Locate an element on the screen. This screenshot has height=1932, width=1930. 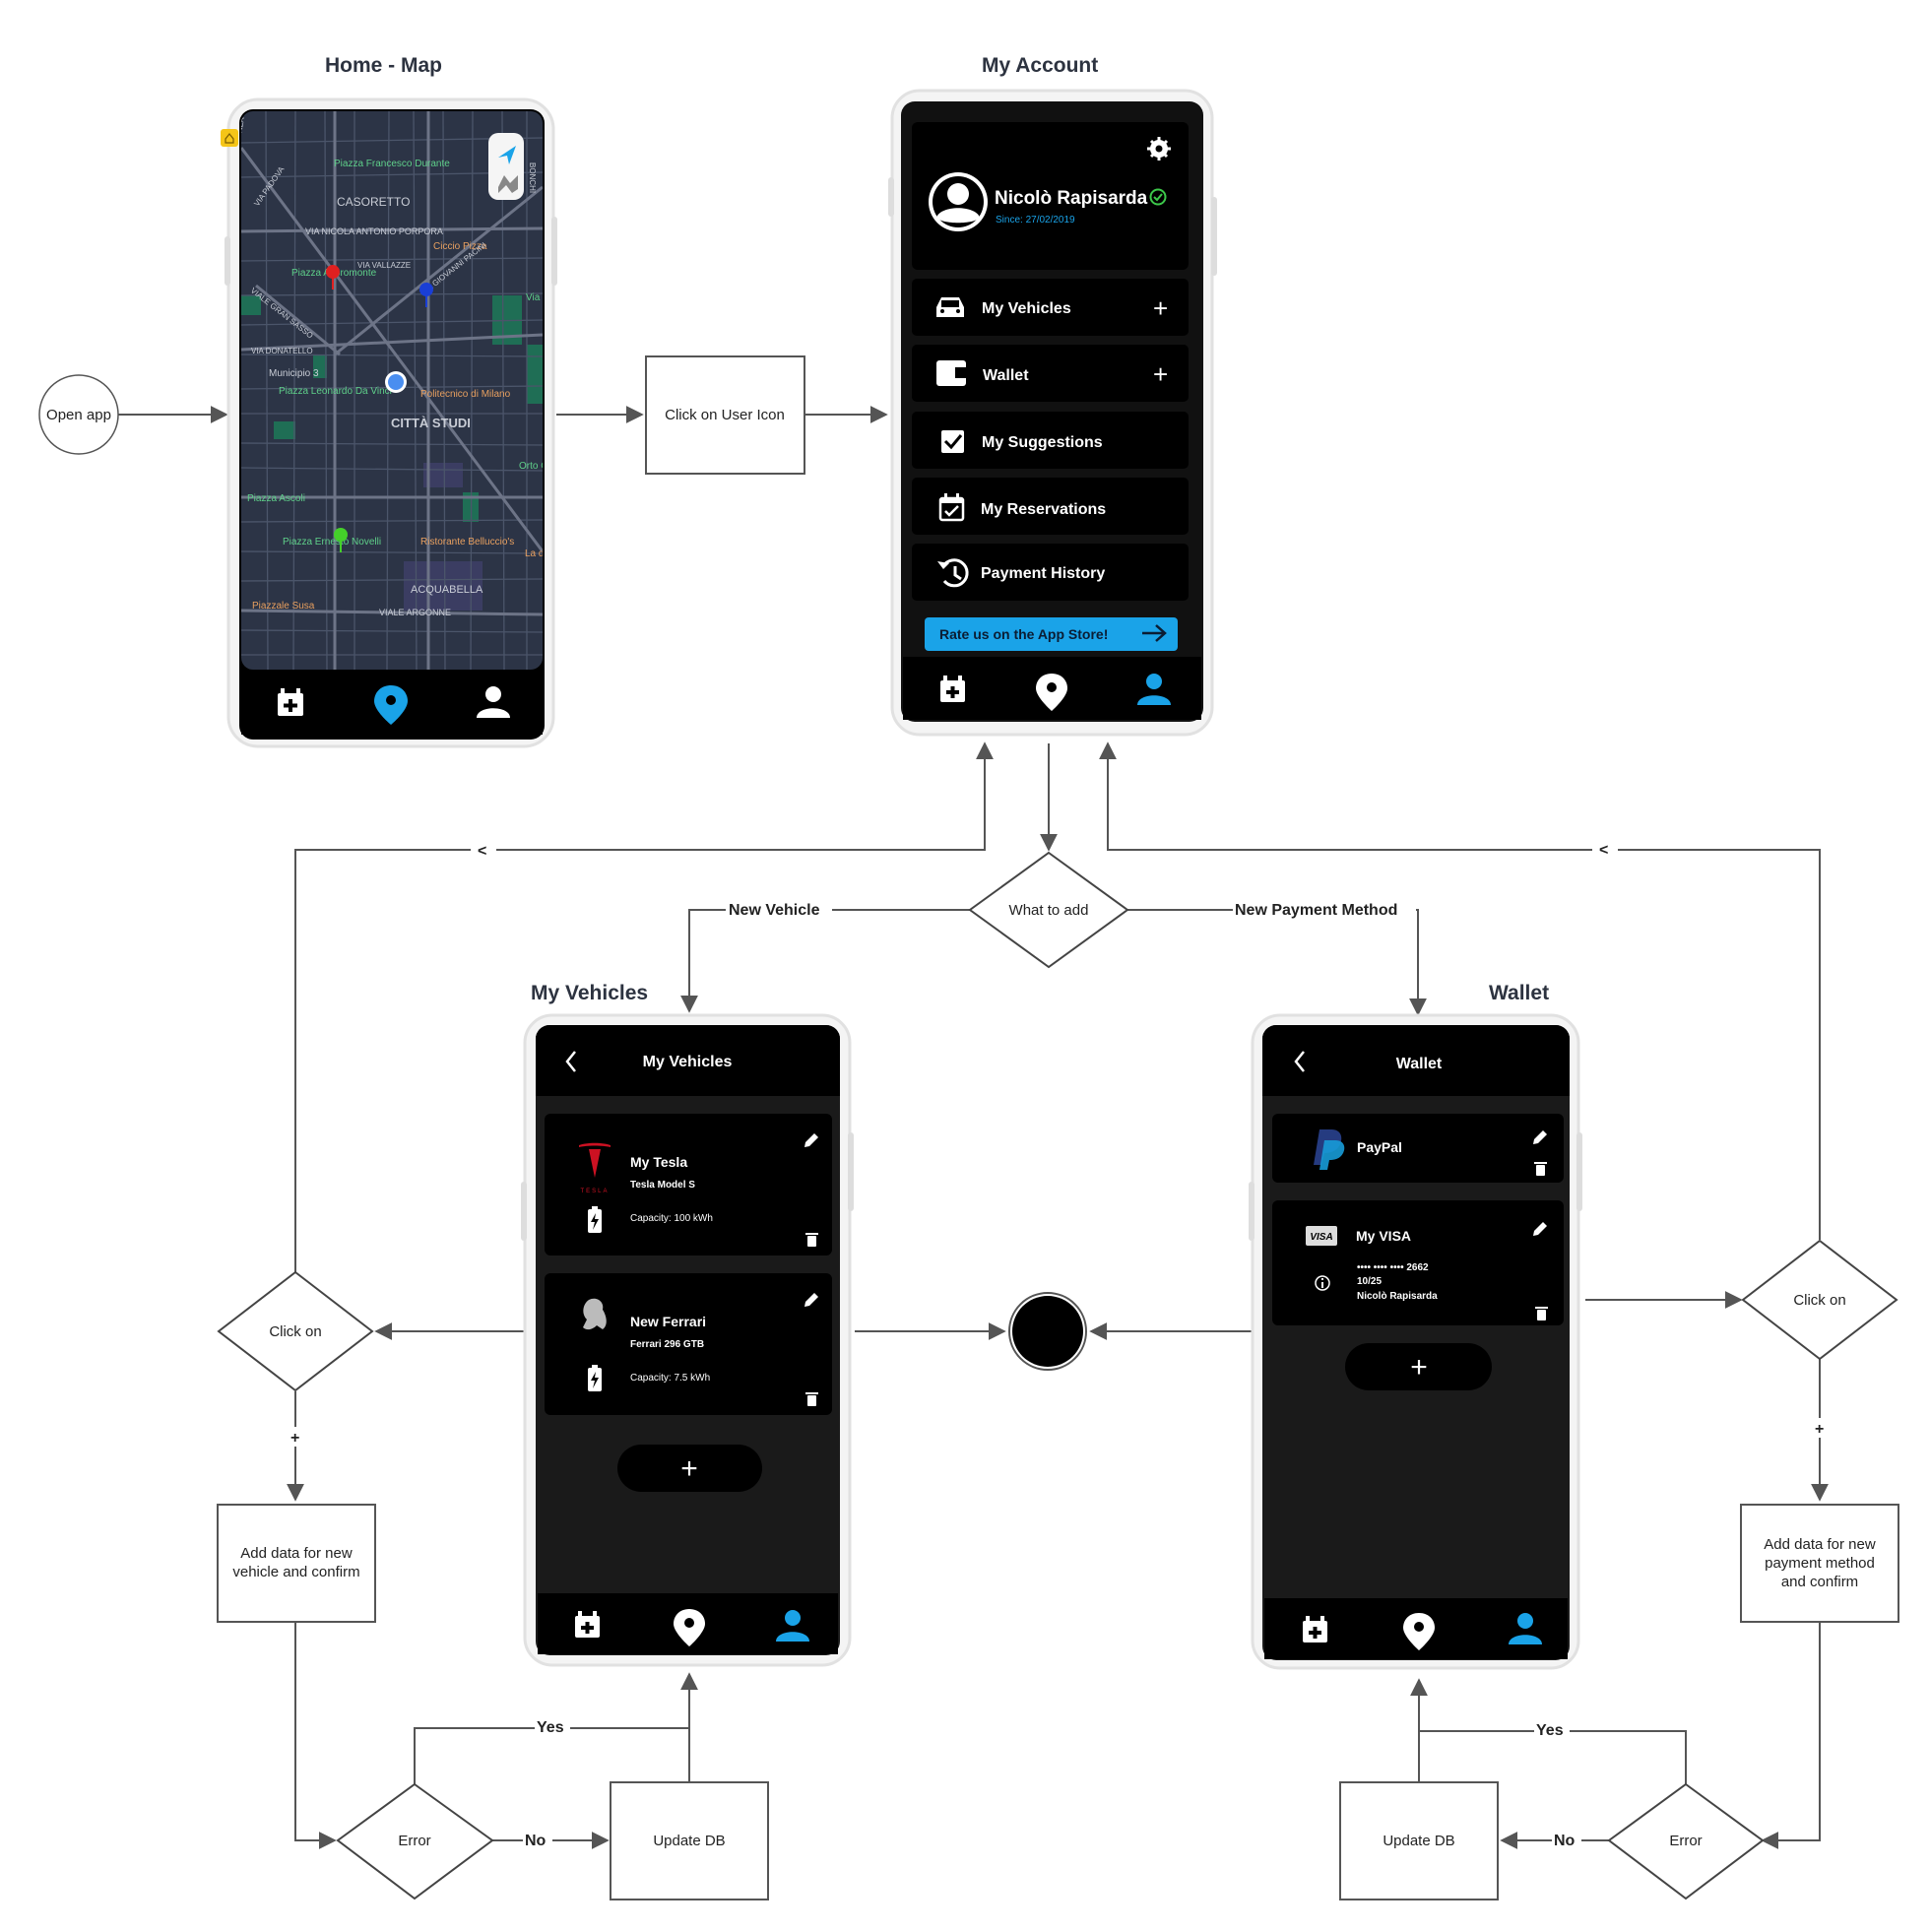
add-vehicle-plus: + is located at coordinates (1161, 308).